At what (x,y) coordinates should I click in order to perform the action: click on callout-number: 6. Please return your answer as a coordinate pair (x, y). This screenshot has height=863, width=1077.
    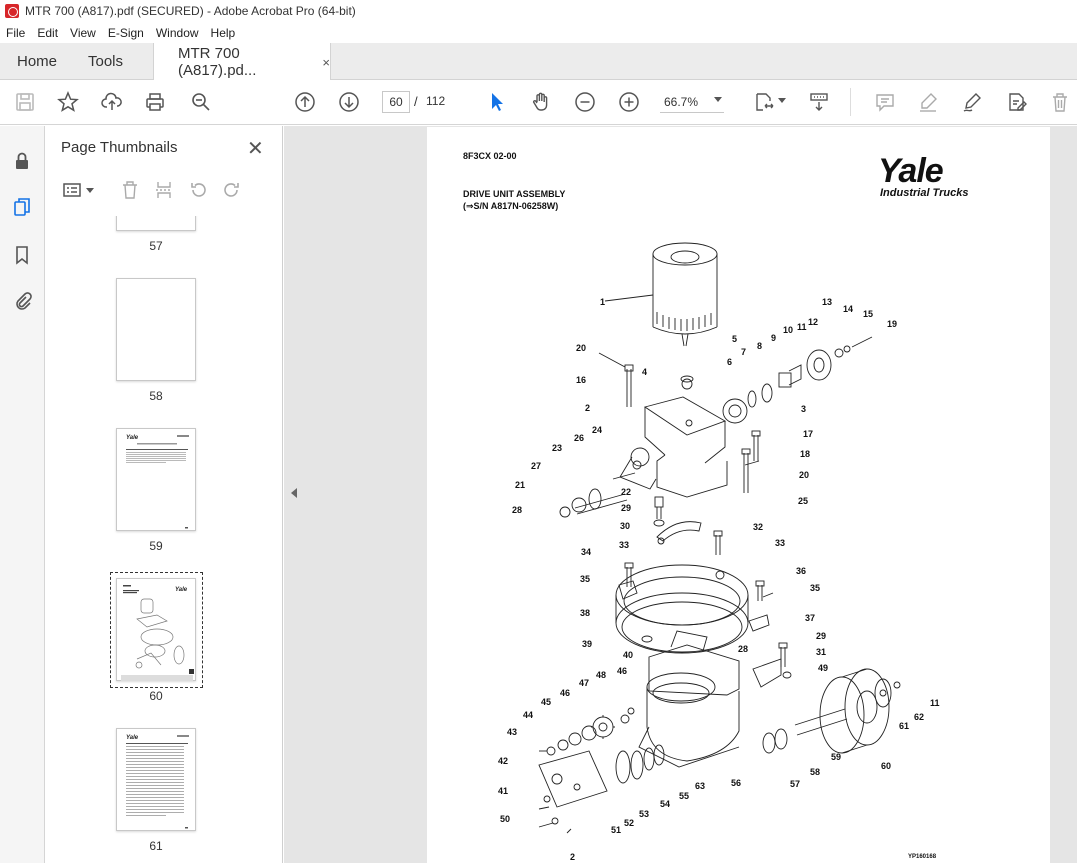
    Looking at the image, I should click on (730, 362).